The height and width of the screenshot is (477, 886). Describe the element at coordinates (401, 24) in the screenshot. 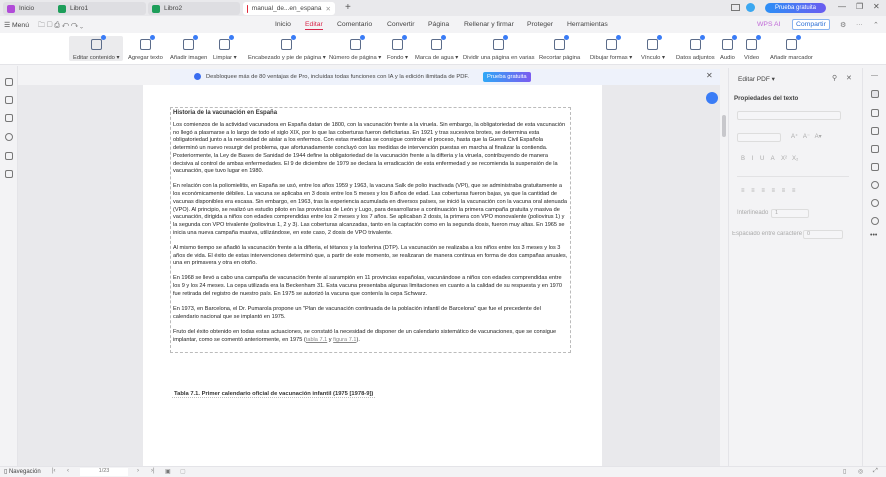

I see `menu-item-convertir: Convertir` at that location.